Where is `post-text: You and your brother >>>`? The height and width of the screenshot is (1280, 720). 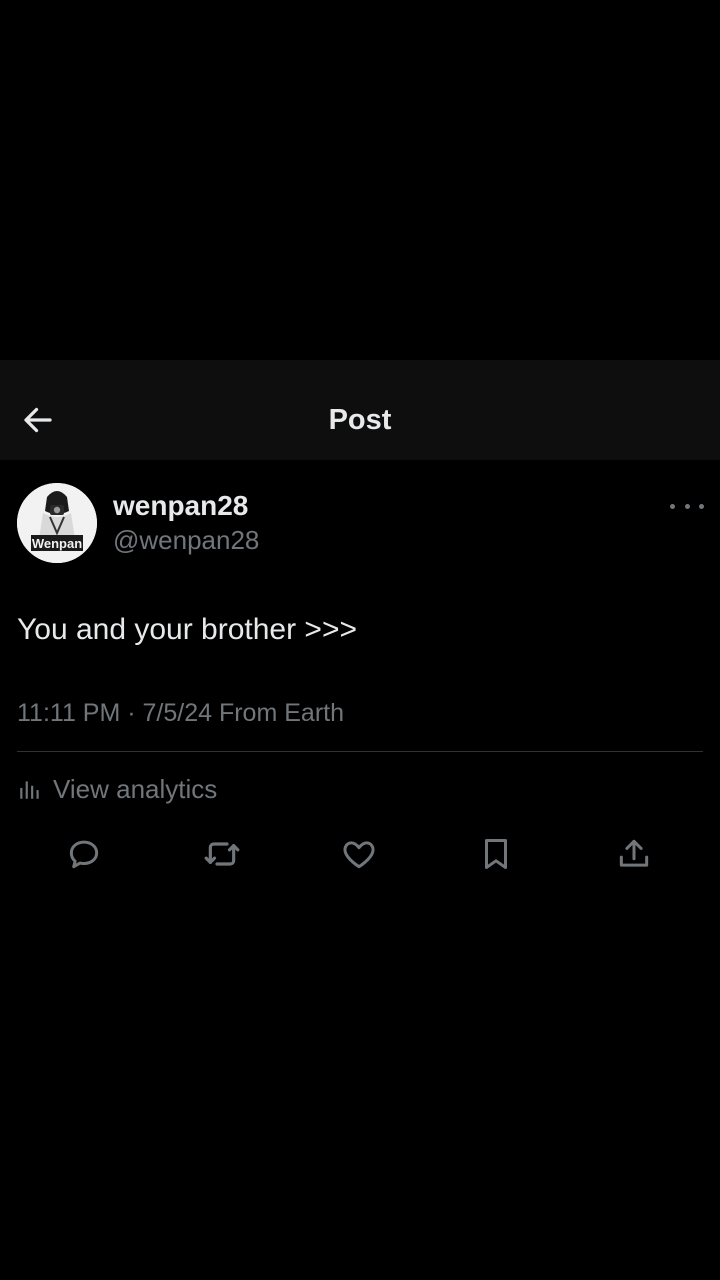
post-text: You and your brother >>> is located at coordinates (187, 629).